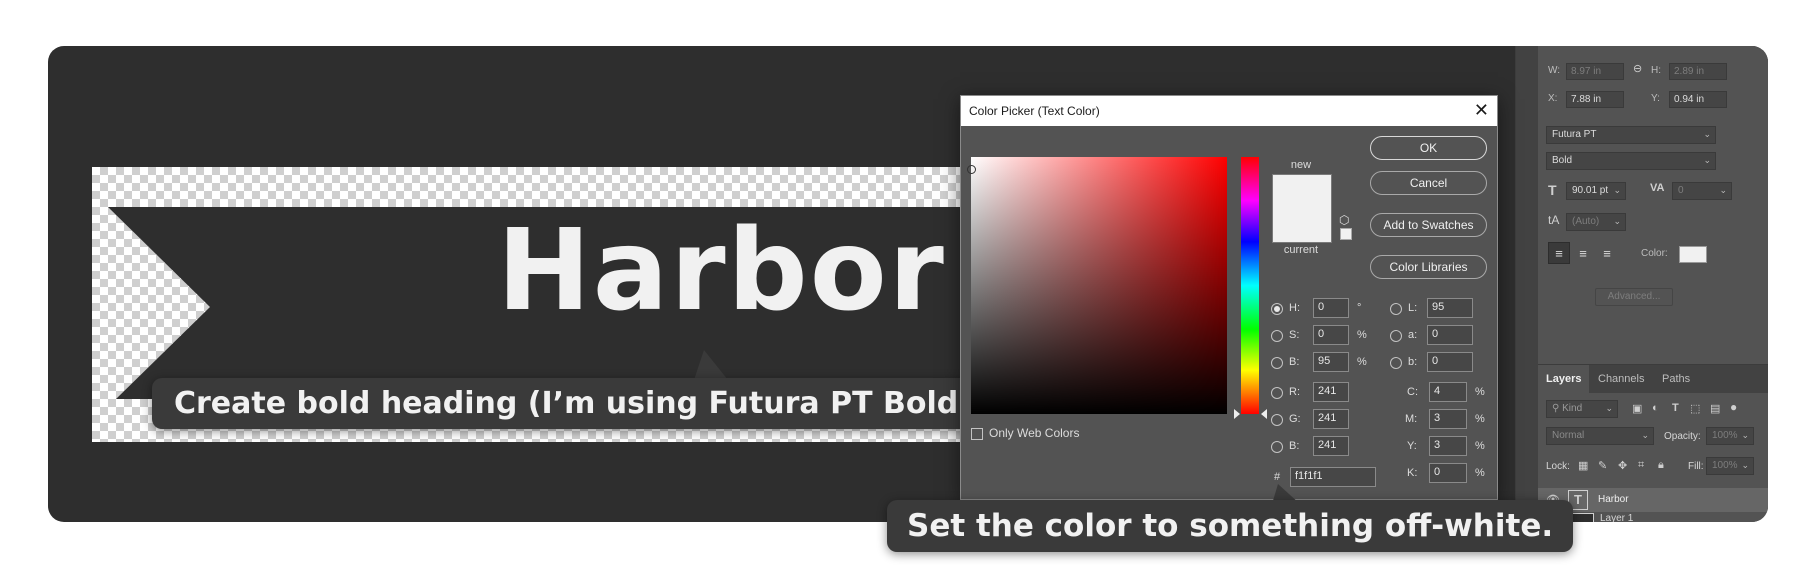  What do you see at coordinates (1331, 392) in the screenshot?
I see `red-field: 241` at bounding box center [1331, 392].